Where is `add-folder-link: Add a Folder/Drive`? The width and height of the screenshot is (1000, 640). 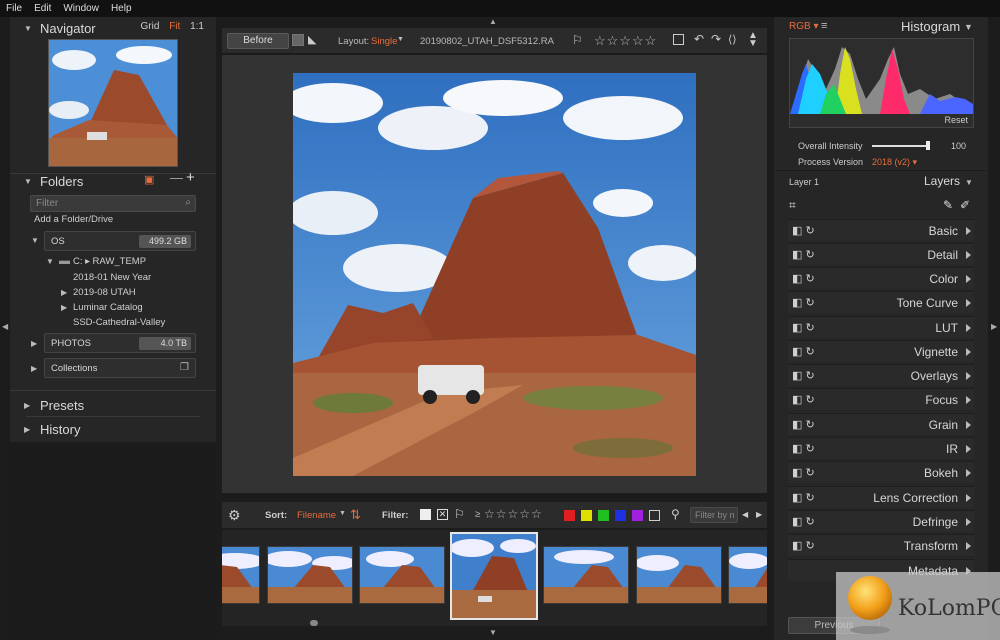 add-folder-link: Add a Folder/Drive is located at coordinates (73, 219).